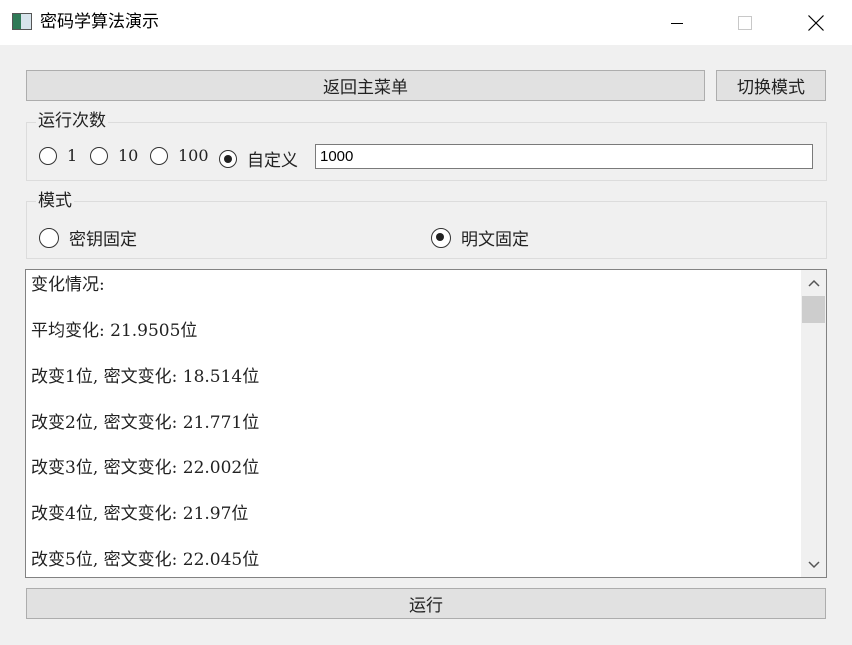 The image size is (852, 645). What do you see at coordinates (114, 155) in the screenshot?
I see `run-count-option-10: 10` at bounding box center [114, 155].